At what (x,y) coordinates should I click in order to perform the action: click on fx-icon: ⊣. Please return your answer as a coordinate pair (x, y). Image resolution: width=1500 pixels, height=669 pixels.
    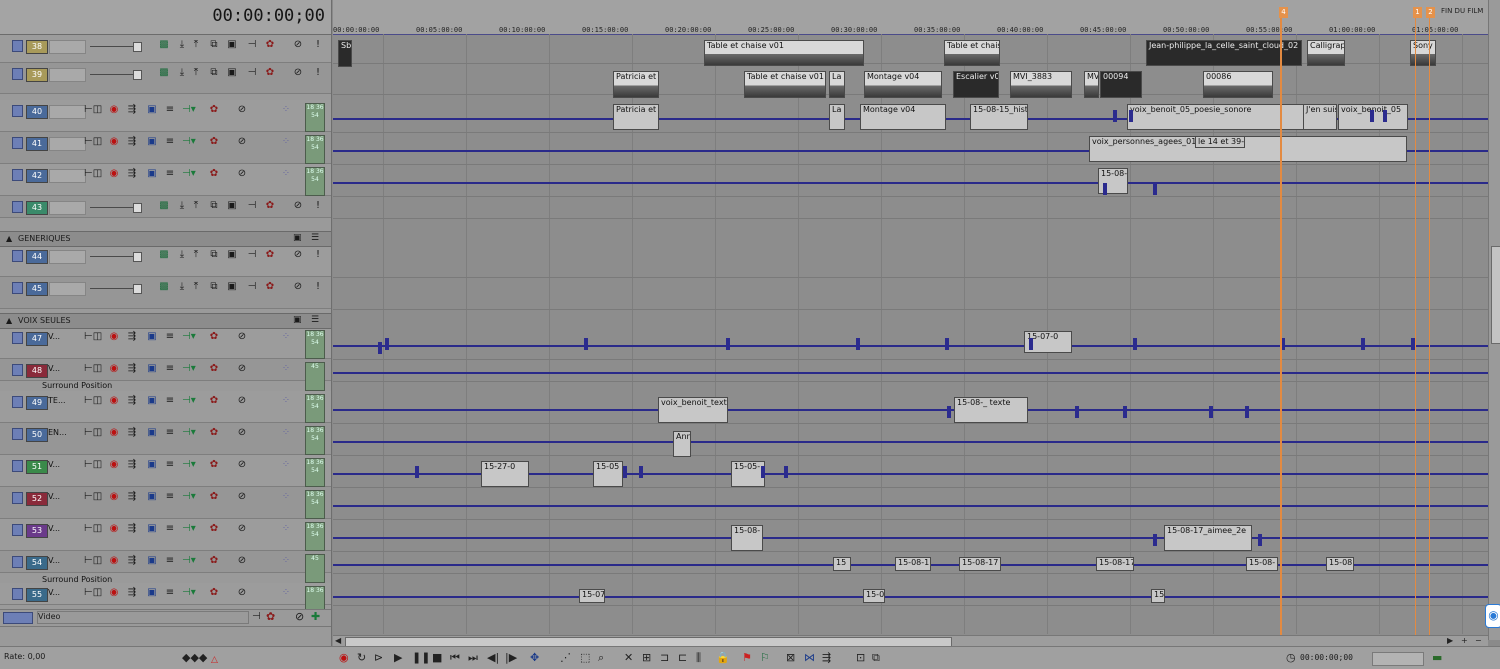
    Looking at the image, I should click on (252, 206).